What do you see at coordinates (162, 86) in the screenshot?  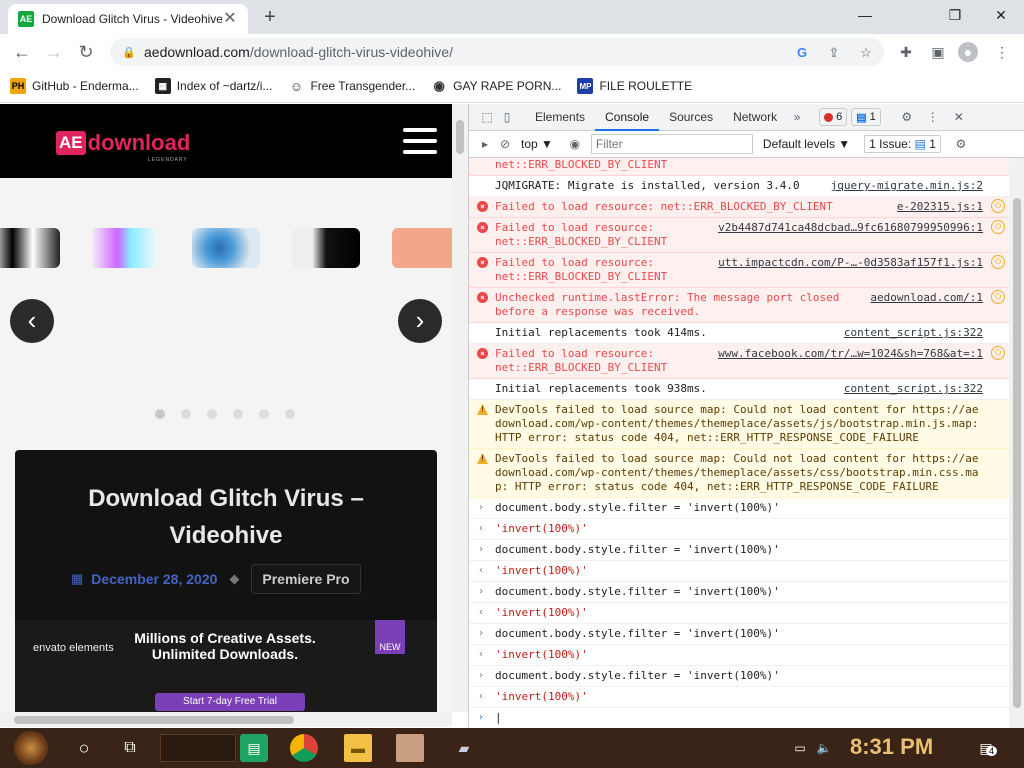 I see `folder-index-icon: ▦` at bounding box center [162, 86].